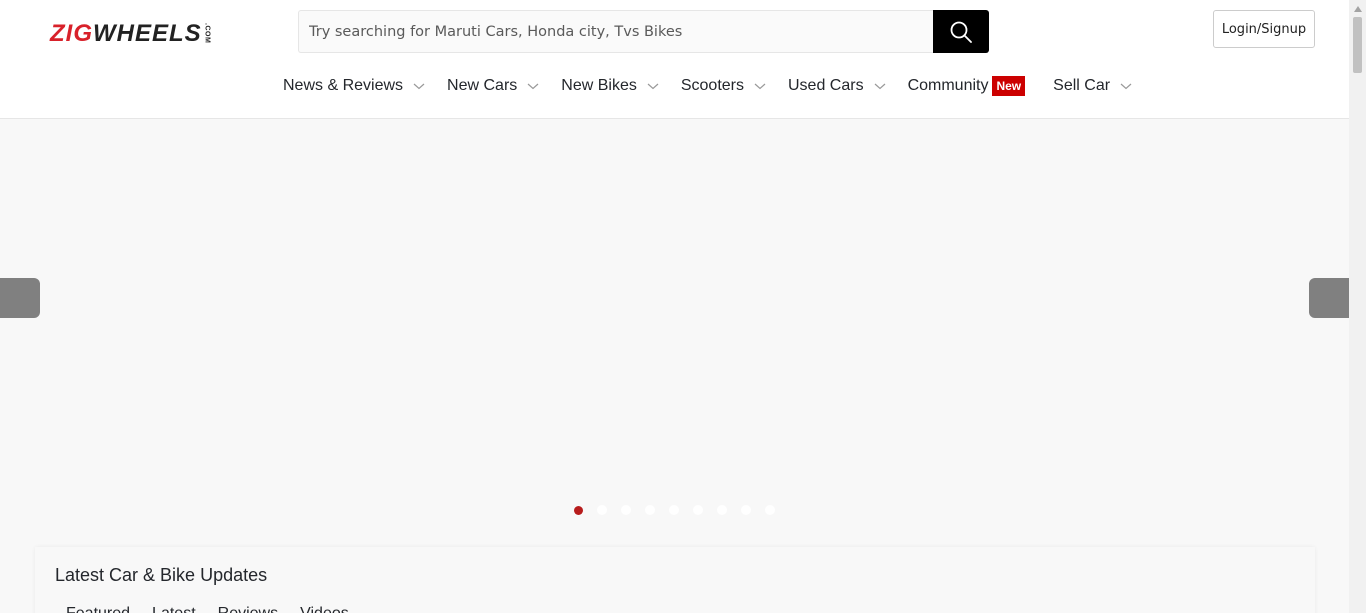  What do you see at coordinates (248, 609) in the screenshot?
I see `tab-reviews: Reviews` at bounding box center [248, 609].